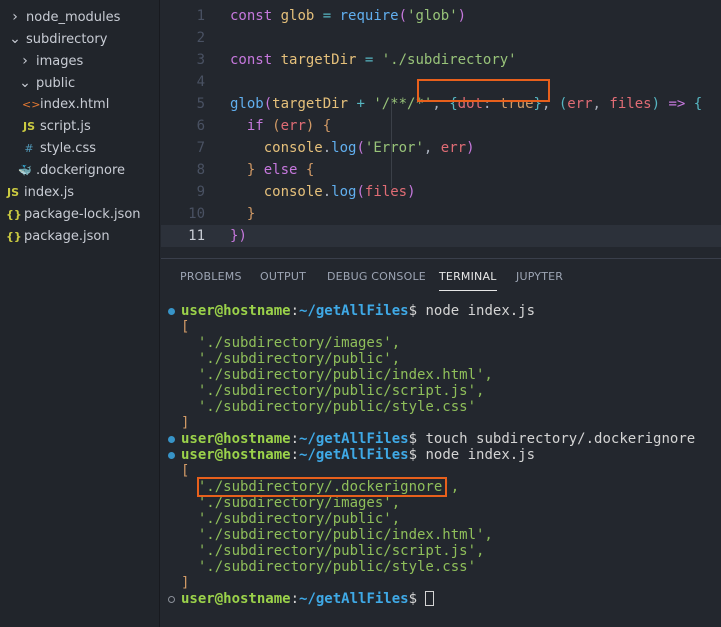 This screenshot has width=721, height=627. I want to click on html-file-icon: <>, so click(31, 104).